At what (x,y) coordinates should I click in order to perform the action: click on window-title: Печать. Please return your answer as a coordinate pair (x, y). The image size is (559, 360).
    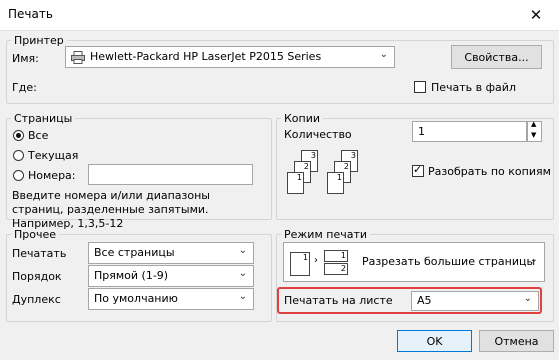
    Looking at the image, I should click on (30, 14).